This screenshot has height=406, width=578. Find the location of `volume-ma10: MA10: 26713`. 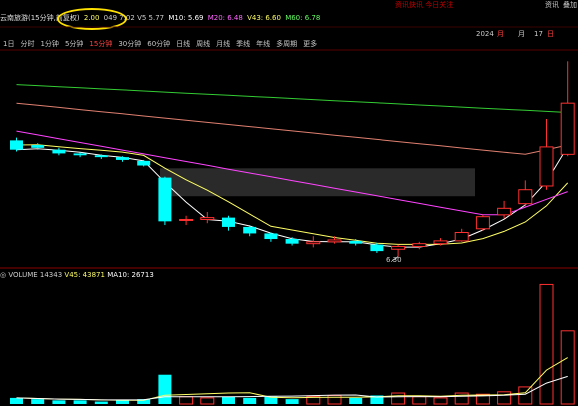

volume-ma10: MA10: 26713 is located at coordinates (130, 275).